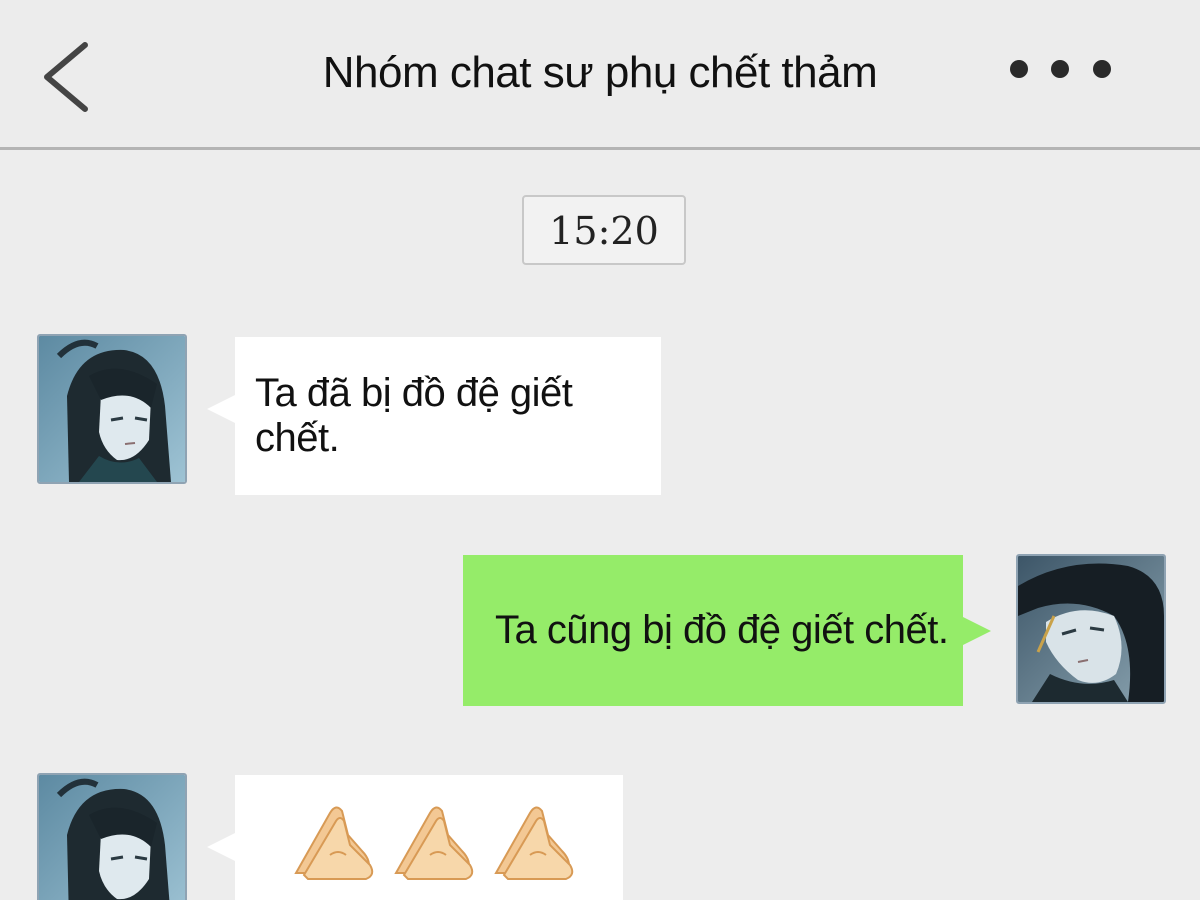  I want to click on message-bubble-sent: Ta cũng bị đồ đệ giết chết., so click(727, 630).